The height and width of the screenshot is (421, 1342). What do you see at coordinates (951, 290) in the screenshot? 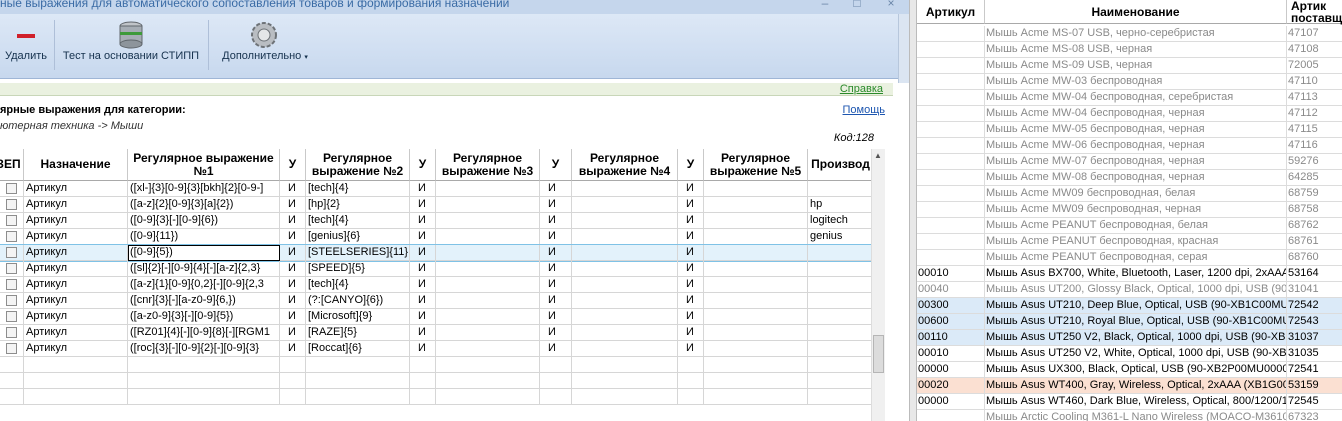
I see `product-cell-art: 00040` at bounding box center [951, 290].